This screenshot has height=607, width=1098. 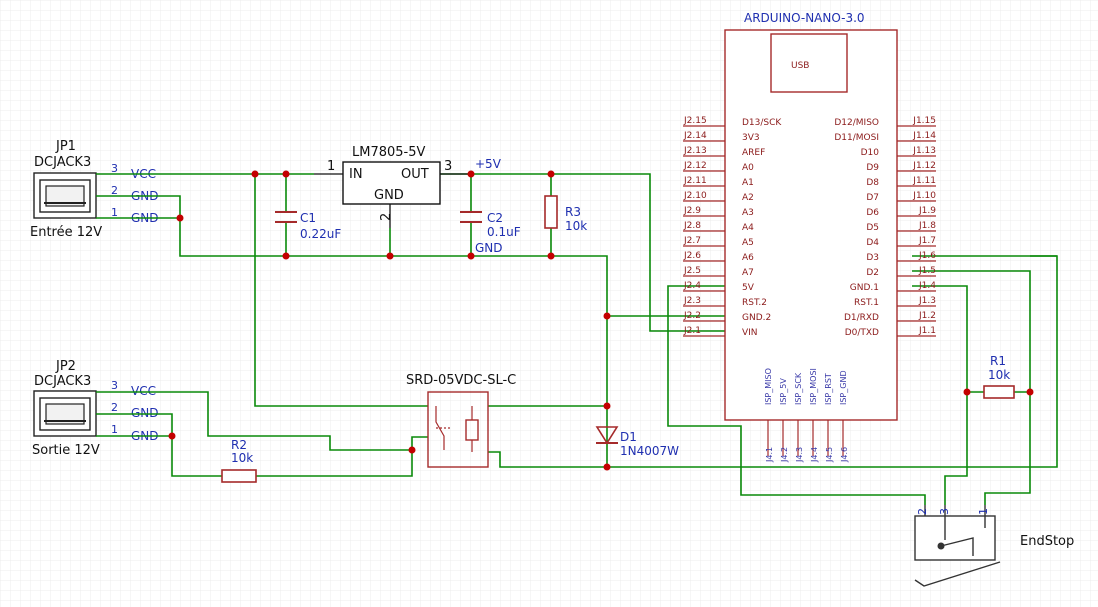 What do you see at coordinates (242, 458) in the screenshot?
I see `r2-value: 10k` at bounding box center [242, 458].